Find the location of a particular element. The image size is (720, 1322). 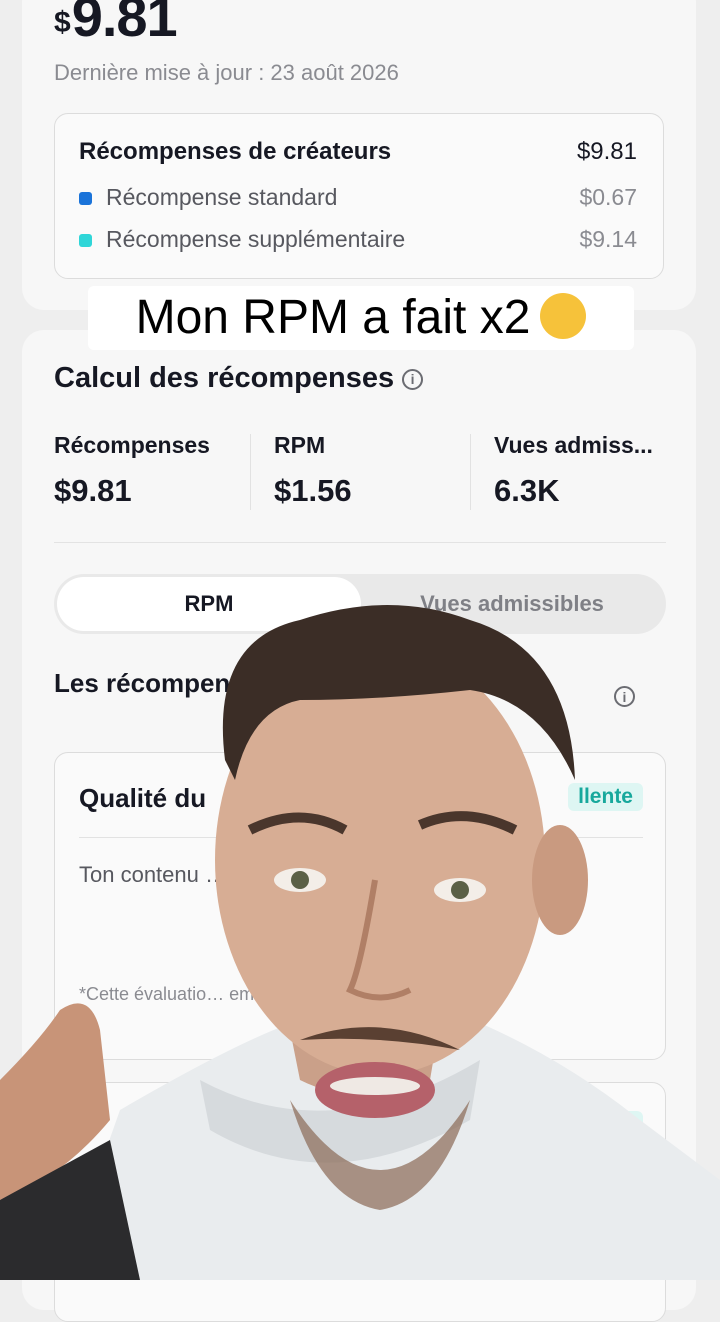

metric-label: RPM is located at coordinates (300, 445).